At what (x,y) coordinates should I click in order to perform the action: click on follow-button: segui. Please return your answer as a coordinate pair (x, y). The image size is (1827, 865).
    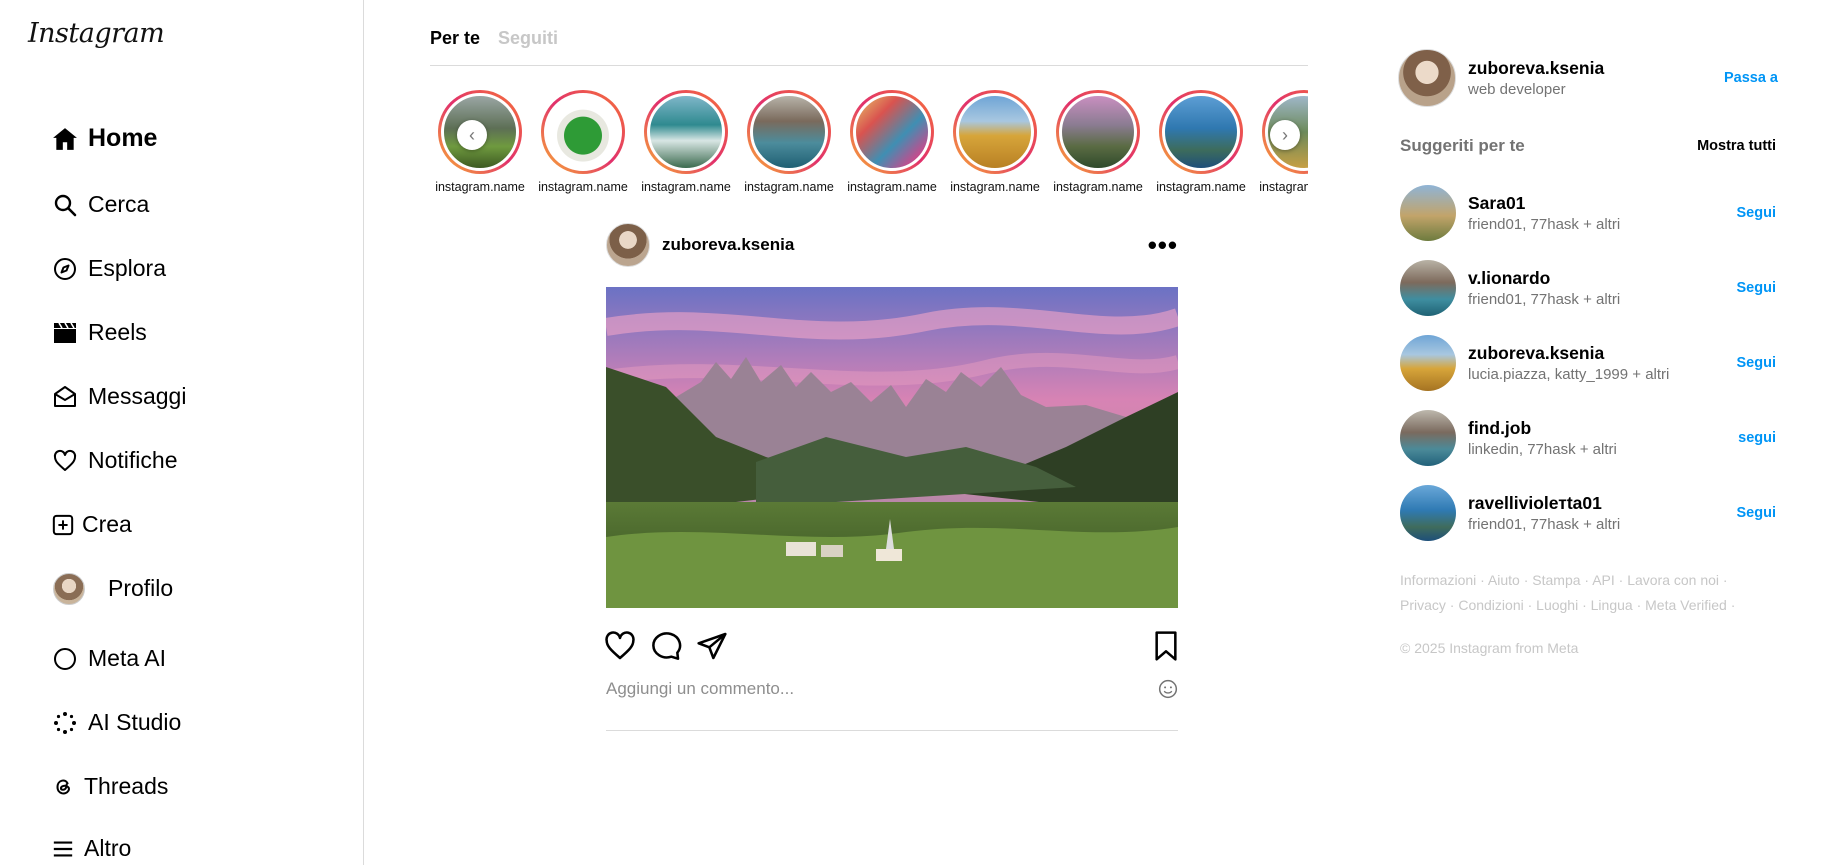
    Looking at the image, I should click on (1757, 438).